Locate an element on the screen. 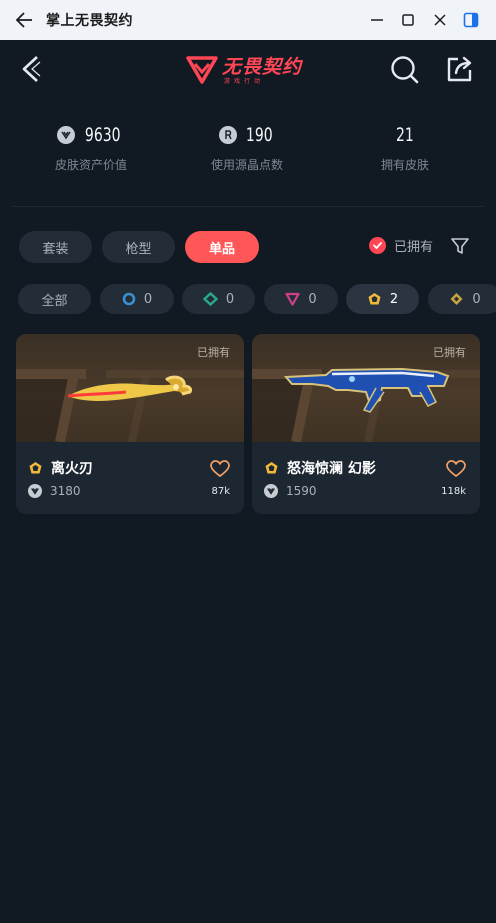 Image resolution: width=496 pixels, height=923 pixels. close-icon is located at coordinates (440, 20).